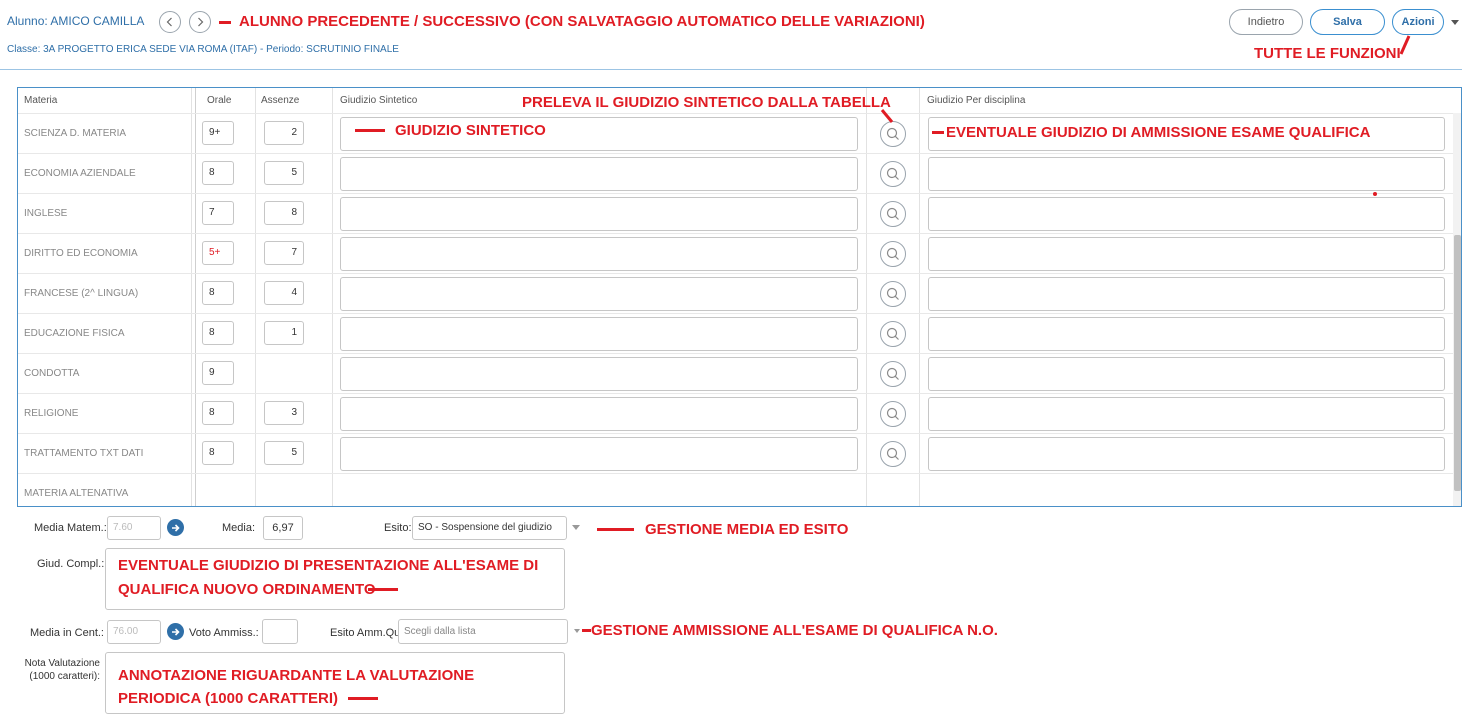 The width and height of the screenshot is (1462, 714). Describe the element at coordinates (1266, 22) in the screenshot. I see `back-button: Indietro` at that location.